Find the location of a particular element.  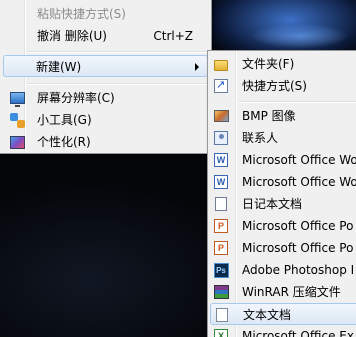

submenu-item-label: 文件夹(F) is located at coordinates (268, 64).